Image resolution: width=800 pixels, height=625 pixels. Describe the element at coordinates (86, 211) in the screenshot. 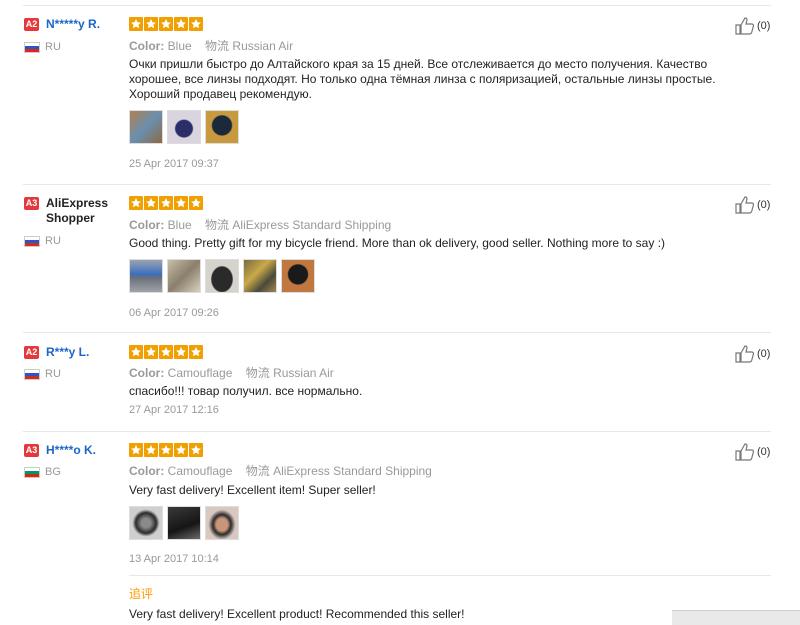

I see `reviewer-name: AliExpress Shopper` at that location.